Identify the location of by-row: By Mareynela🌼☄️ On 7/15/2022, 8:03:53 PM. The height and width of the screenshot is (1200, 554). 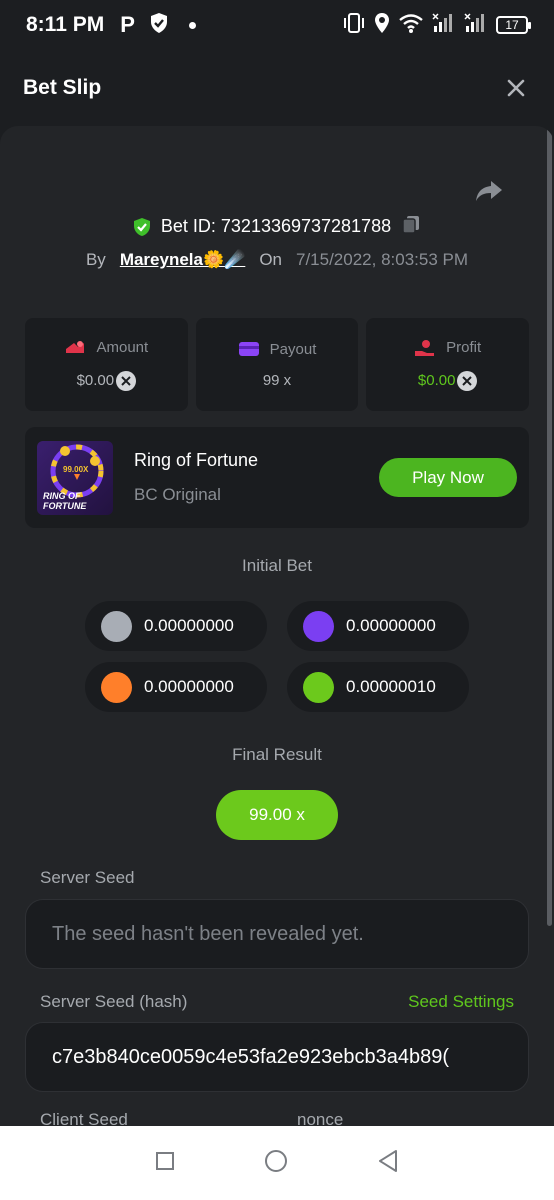
(277, 260).